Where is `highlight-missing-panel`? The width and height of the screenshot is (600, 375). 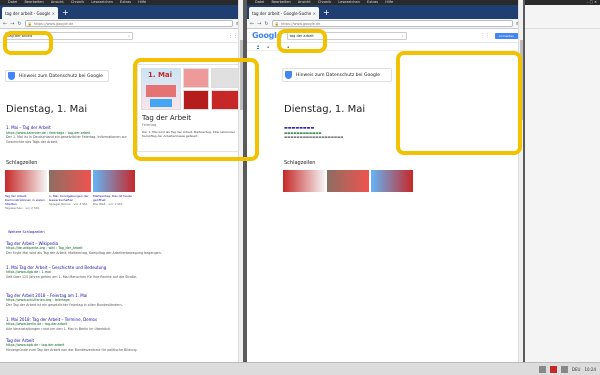 highlight-missing-panel is located at coordinates (459, 103).